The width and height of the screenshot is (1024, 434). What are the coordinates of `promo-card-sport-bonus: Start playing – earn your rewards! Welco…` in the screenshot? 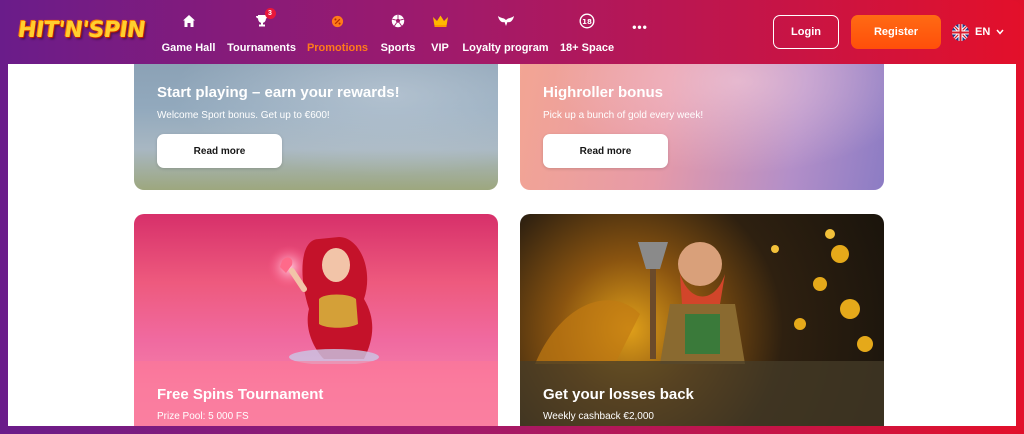 It's located at (316, 127).